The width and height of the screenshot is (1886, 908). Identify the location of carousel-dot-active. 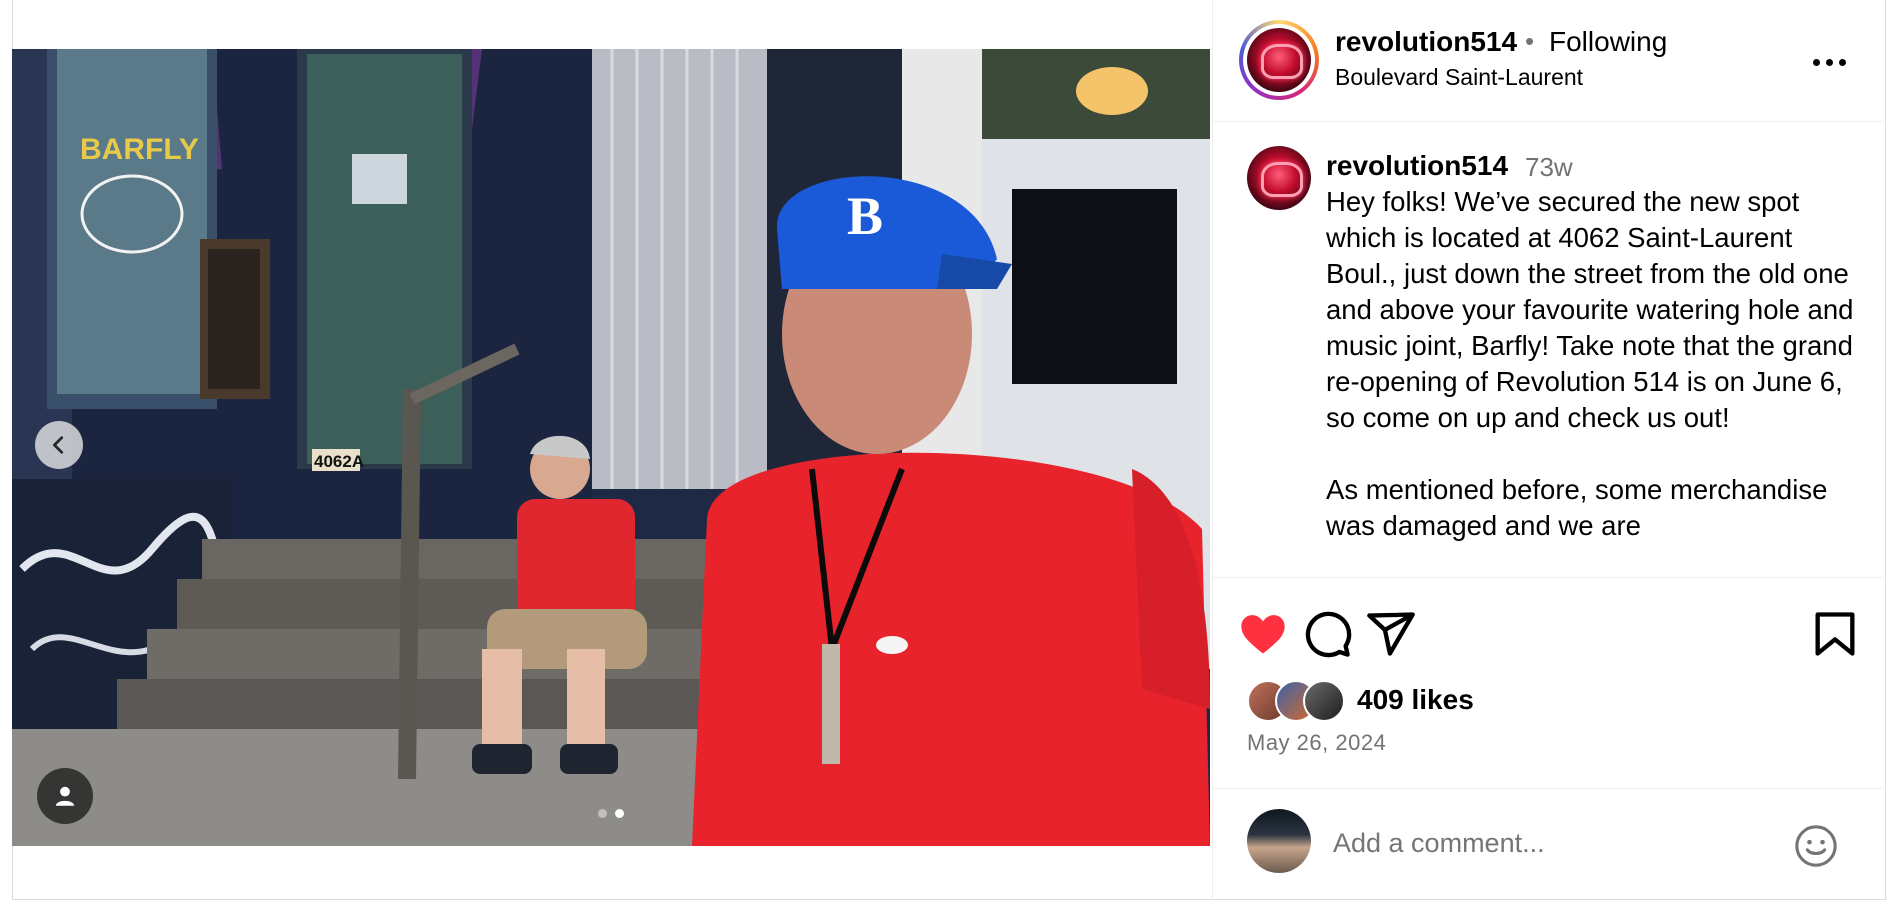
(619, 813).